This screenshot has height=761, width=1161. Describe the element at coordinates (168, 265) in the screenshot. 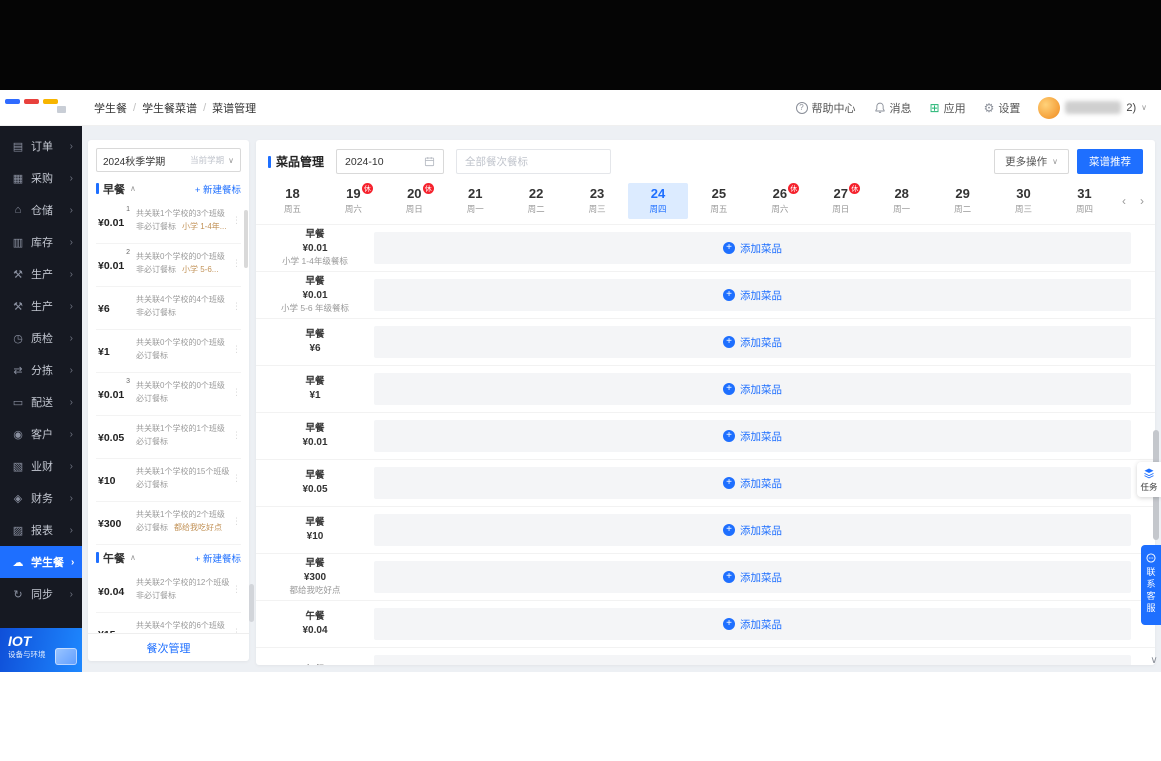

I see `meal-standard-item: 2 ¥0.01 共关联0个学校的0个班级 非必订餐标 小学 5-6... ⋮` at that location.